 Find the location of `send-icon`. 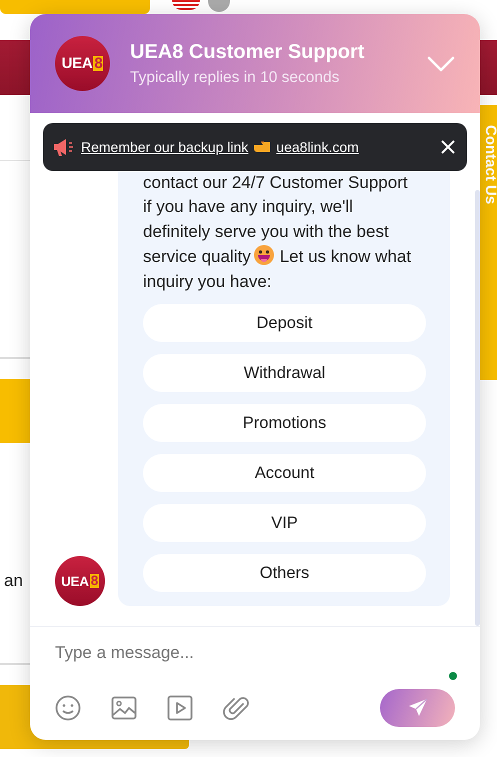

send-icon is located at coordinates (418, 708).